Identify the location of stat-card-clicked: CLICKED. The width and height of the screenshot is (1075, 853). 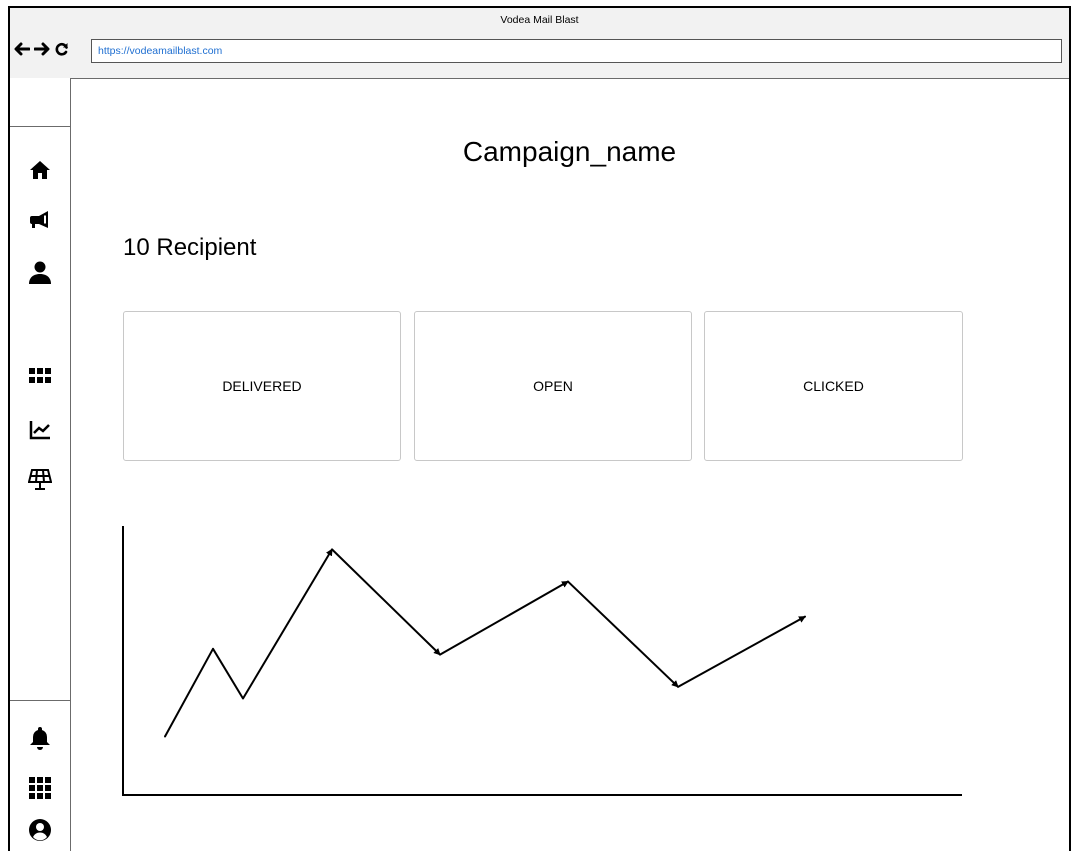
(833, 386).